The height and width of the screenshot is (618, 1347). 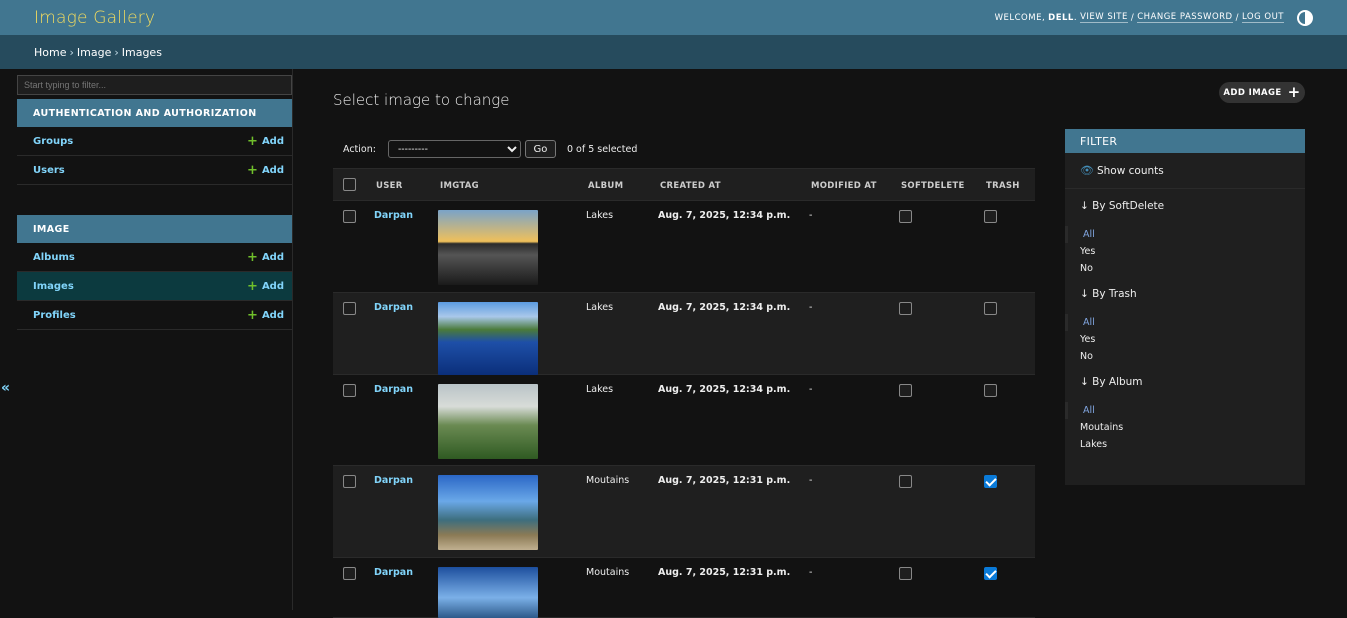 I want to click on username: DELL, so click(x=1061, y=17).